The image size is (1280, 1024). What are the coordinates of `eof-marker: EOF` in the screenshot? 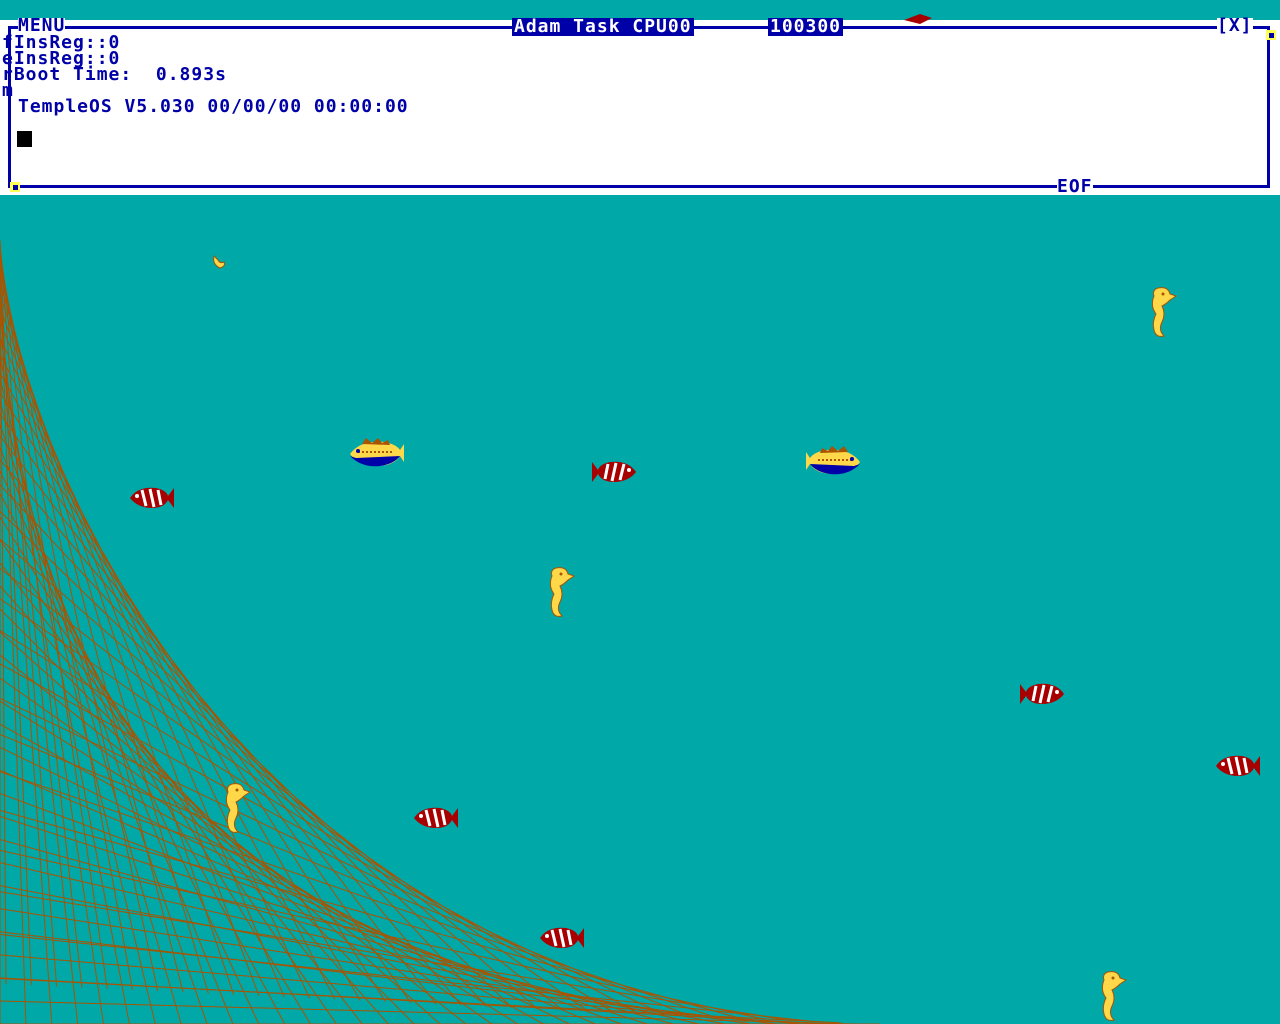 It's located at (1075, 186).